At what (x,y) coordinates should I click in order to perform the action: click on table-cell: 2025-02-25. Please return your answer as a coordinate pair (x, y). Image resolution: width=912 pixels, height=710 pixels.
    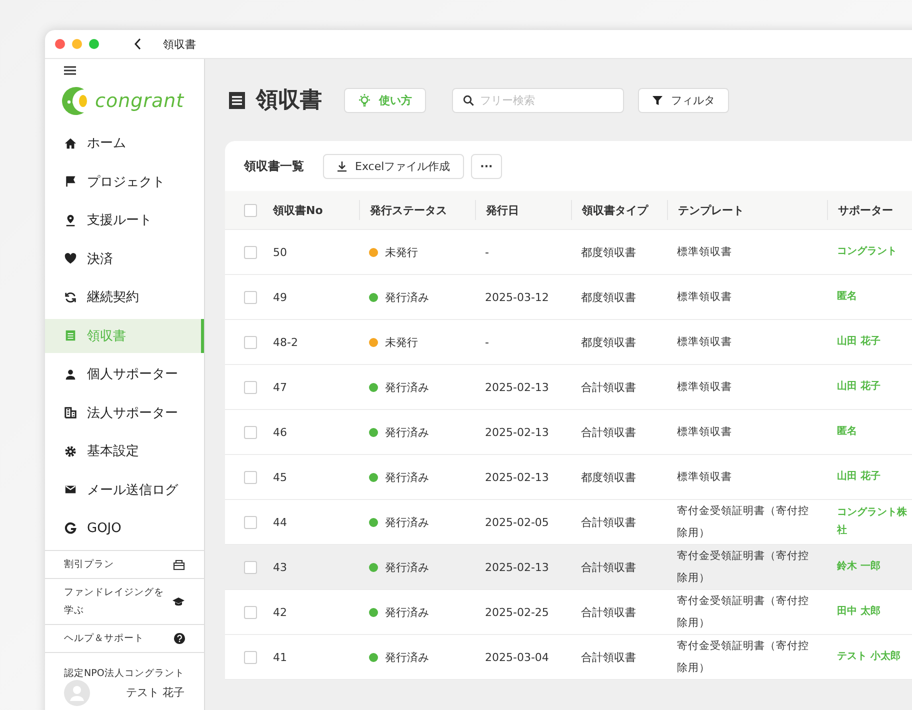
    Looking at the image, I should click on (517, 612).